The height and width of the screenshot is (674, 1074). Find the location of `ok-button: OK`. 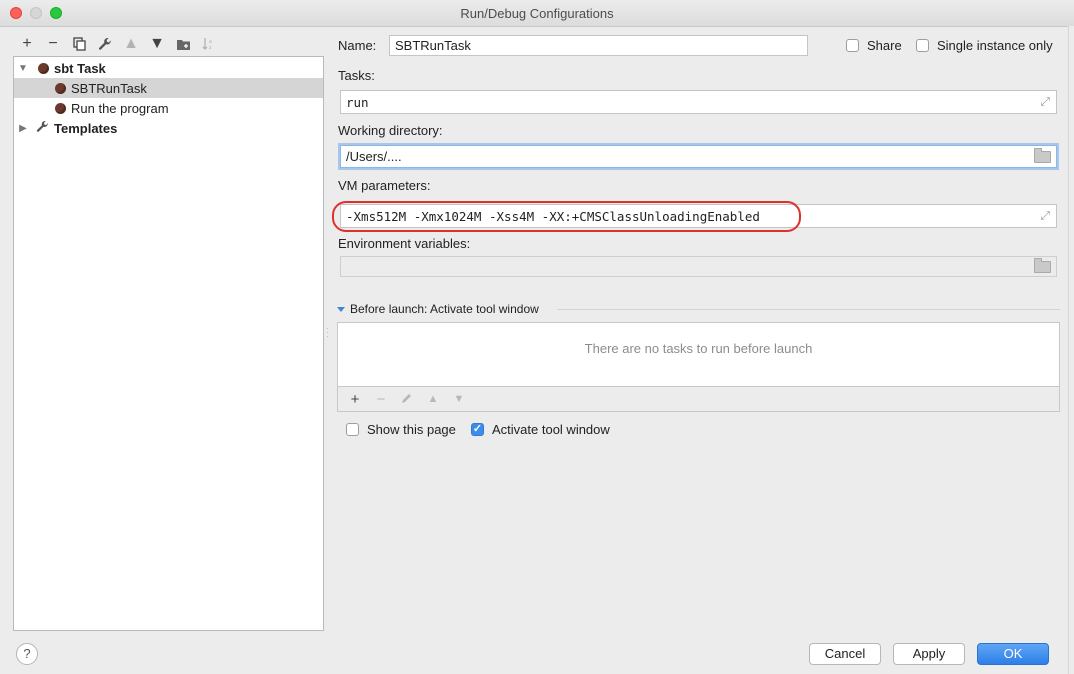

ok-button: OK is located at coordinates (1013, 654).